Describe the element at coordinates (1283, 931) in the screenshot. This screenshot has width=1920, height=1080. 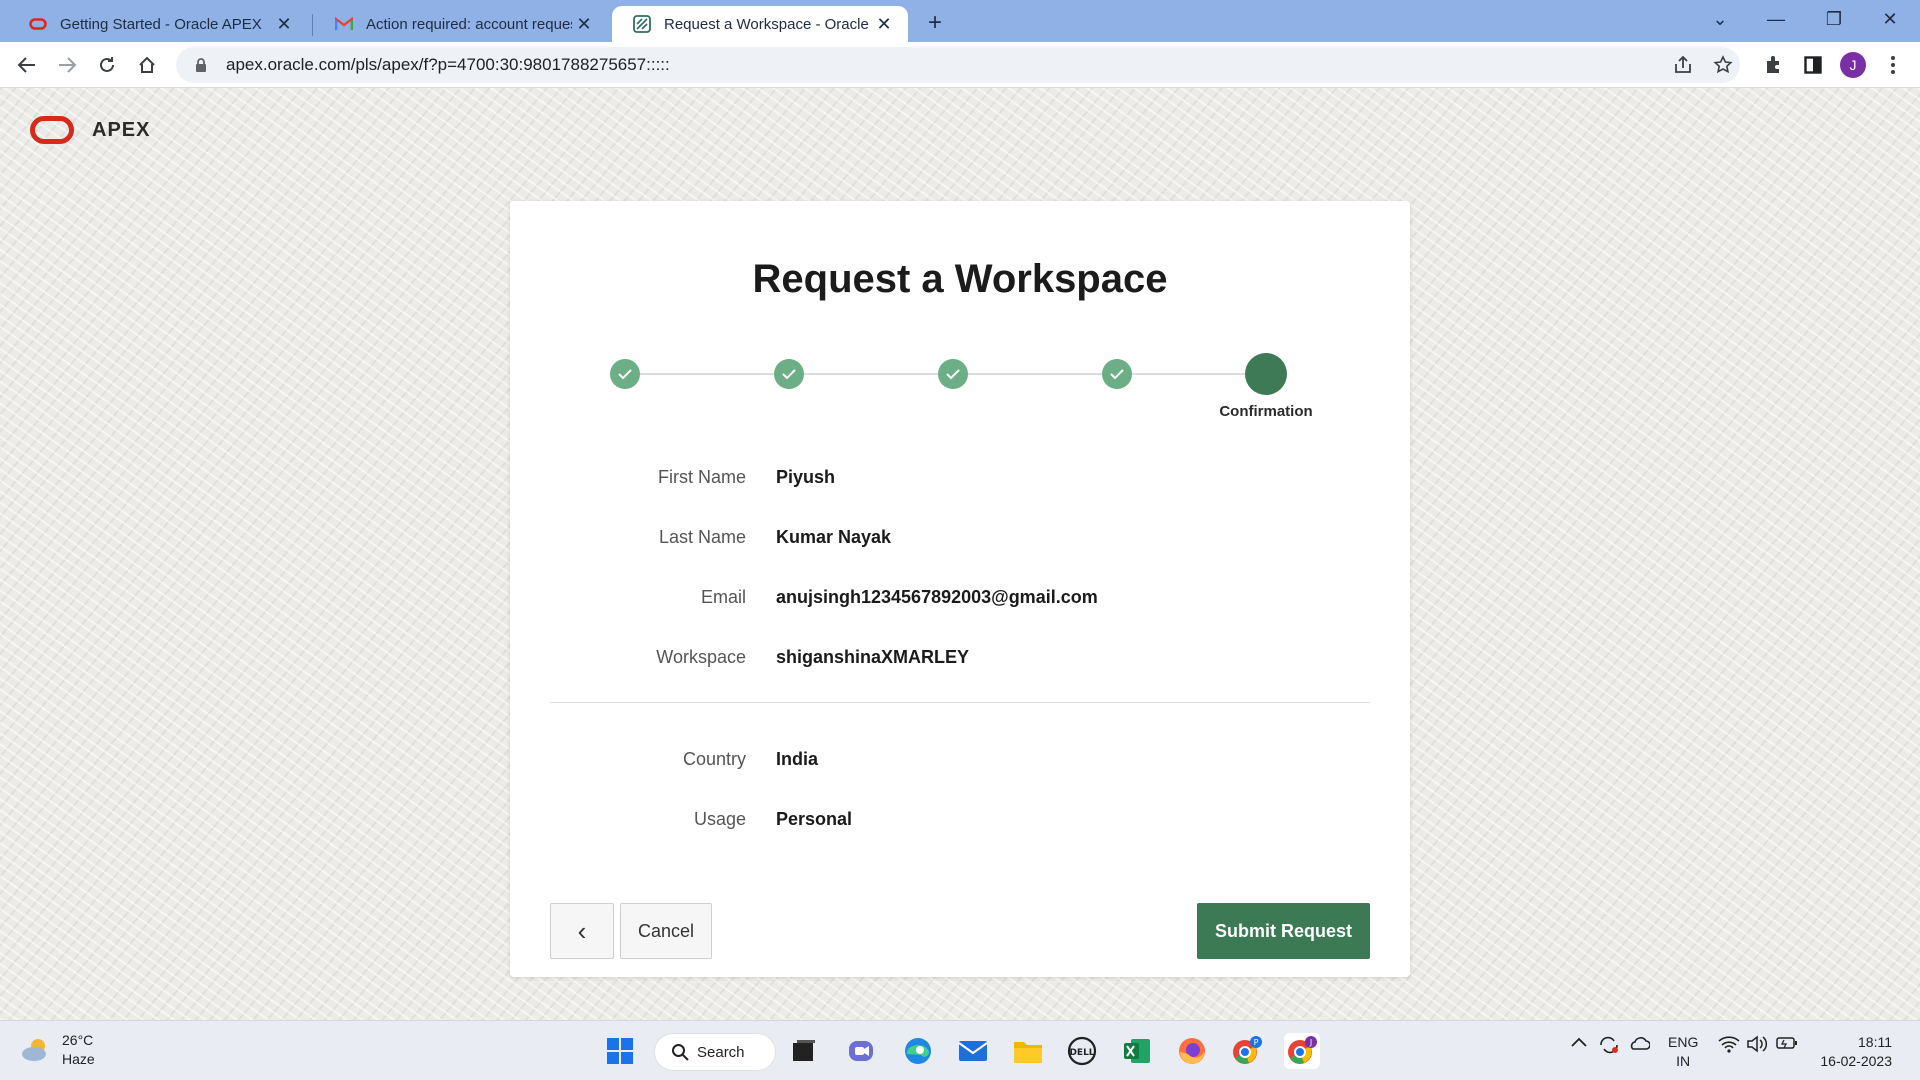
I see `submit-request-button: Submit Request` at that location.